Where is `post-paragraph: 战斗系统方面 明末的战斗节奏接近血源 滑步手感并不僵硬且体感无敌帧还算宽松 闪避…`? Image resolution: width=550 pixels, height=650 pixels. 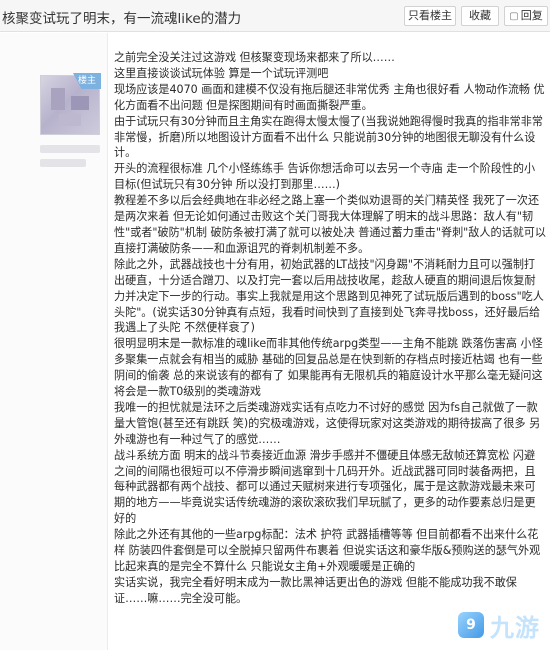
post-paragraph: 战斗系统方面 明末的战斗节奏接近血源 滑步手感并不僵硬且体感无敌帧还算宽松 闪避… is located at coordinates (325, 487).